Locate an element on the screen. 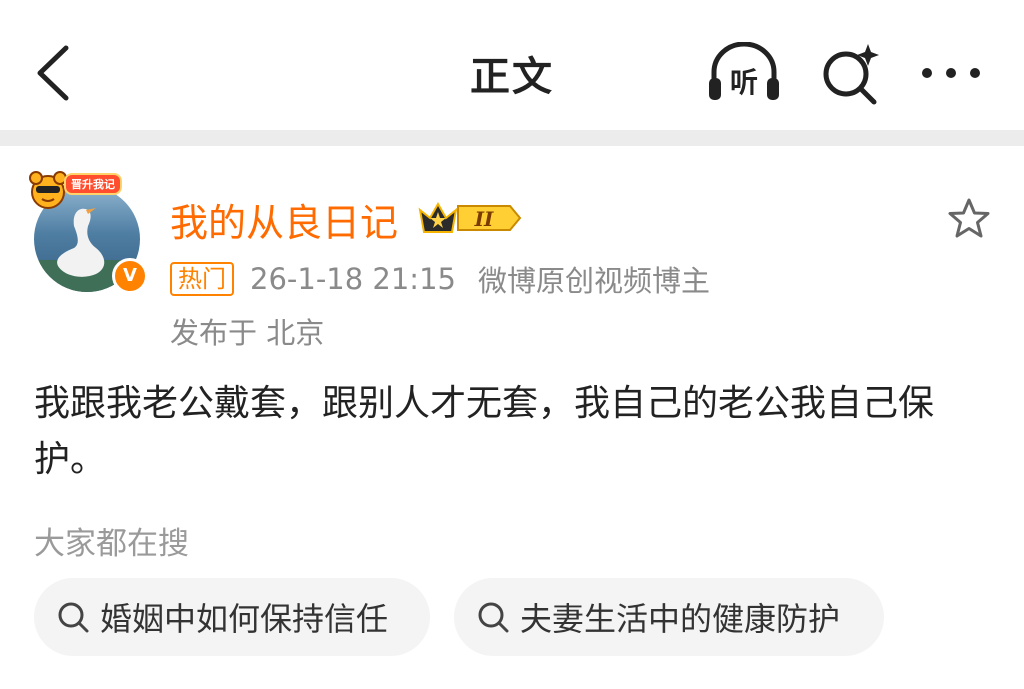 The image size is (1024, 689). sticker-badge: 晋升我记 is located at coordinates (76, 189).